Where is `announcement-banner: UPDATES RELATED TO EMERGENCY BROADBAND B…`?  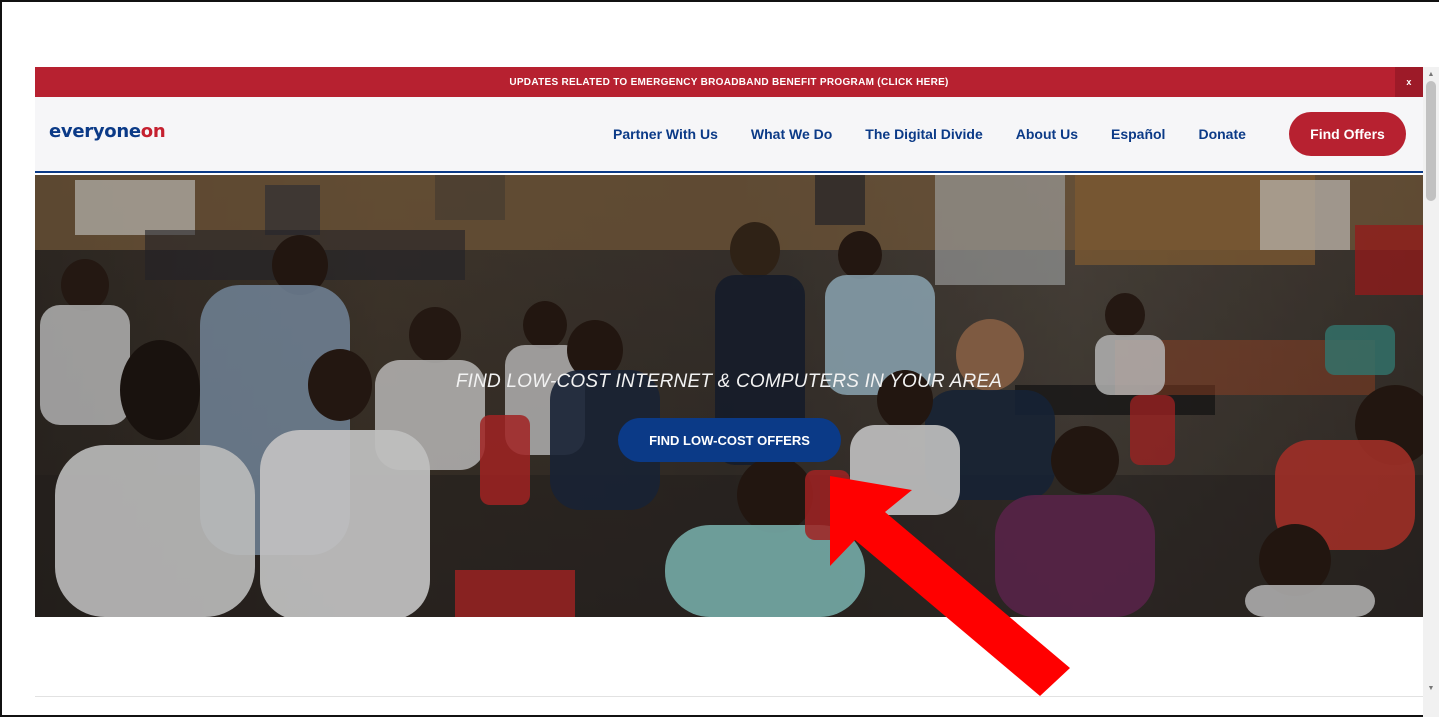
announcement-banner: UPDATES RELATED TO EMERGENCY BROADBAND B… is located at coordinates (729, 82).